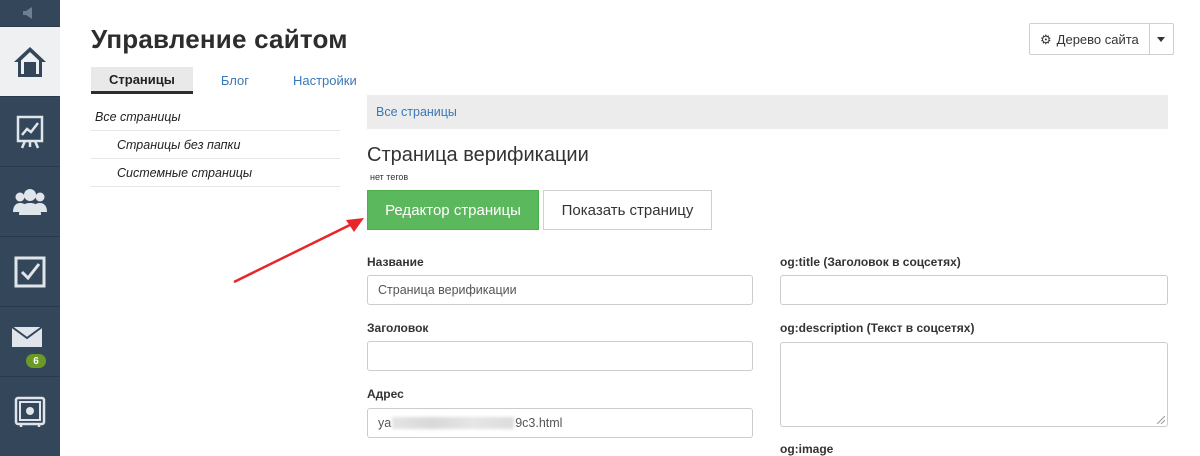  What do you see at coordinates (1097, 39) in the screenshot?
I see `site-tree-label: Дерево сайта` at bounding box center [1097, 39].